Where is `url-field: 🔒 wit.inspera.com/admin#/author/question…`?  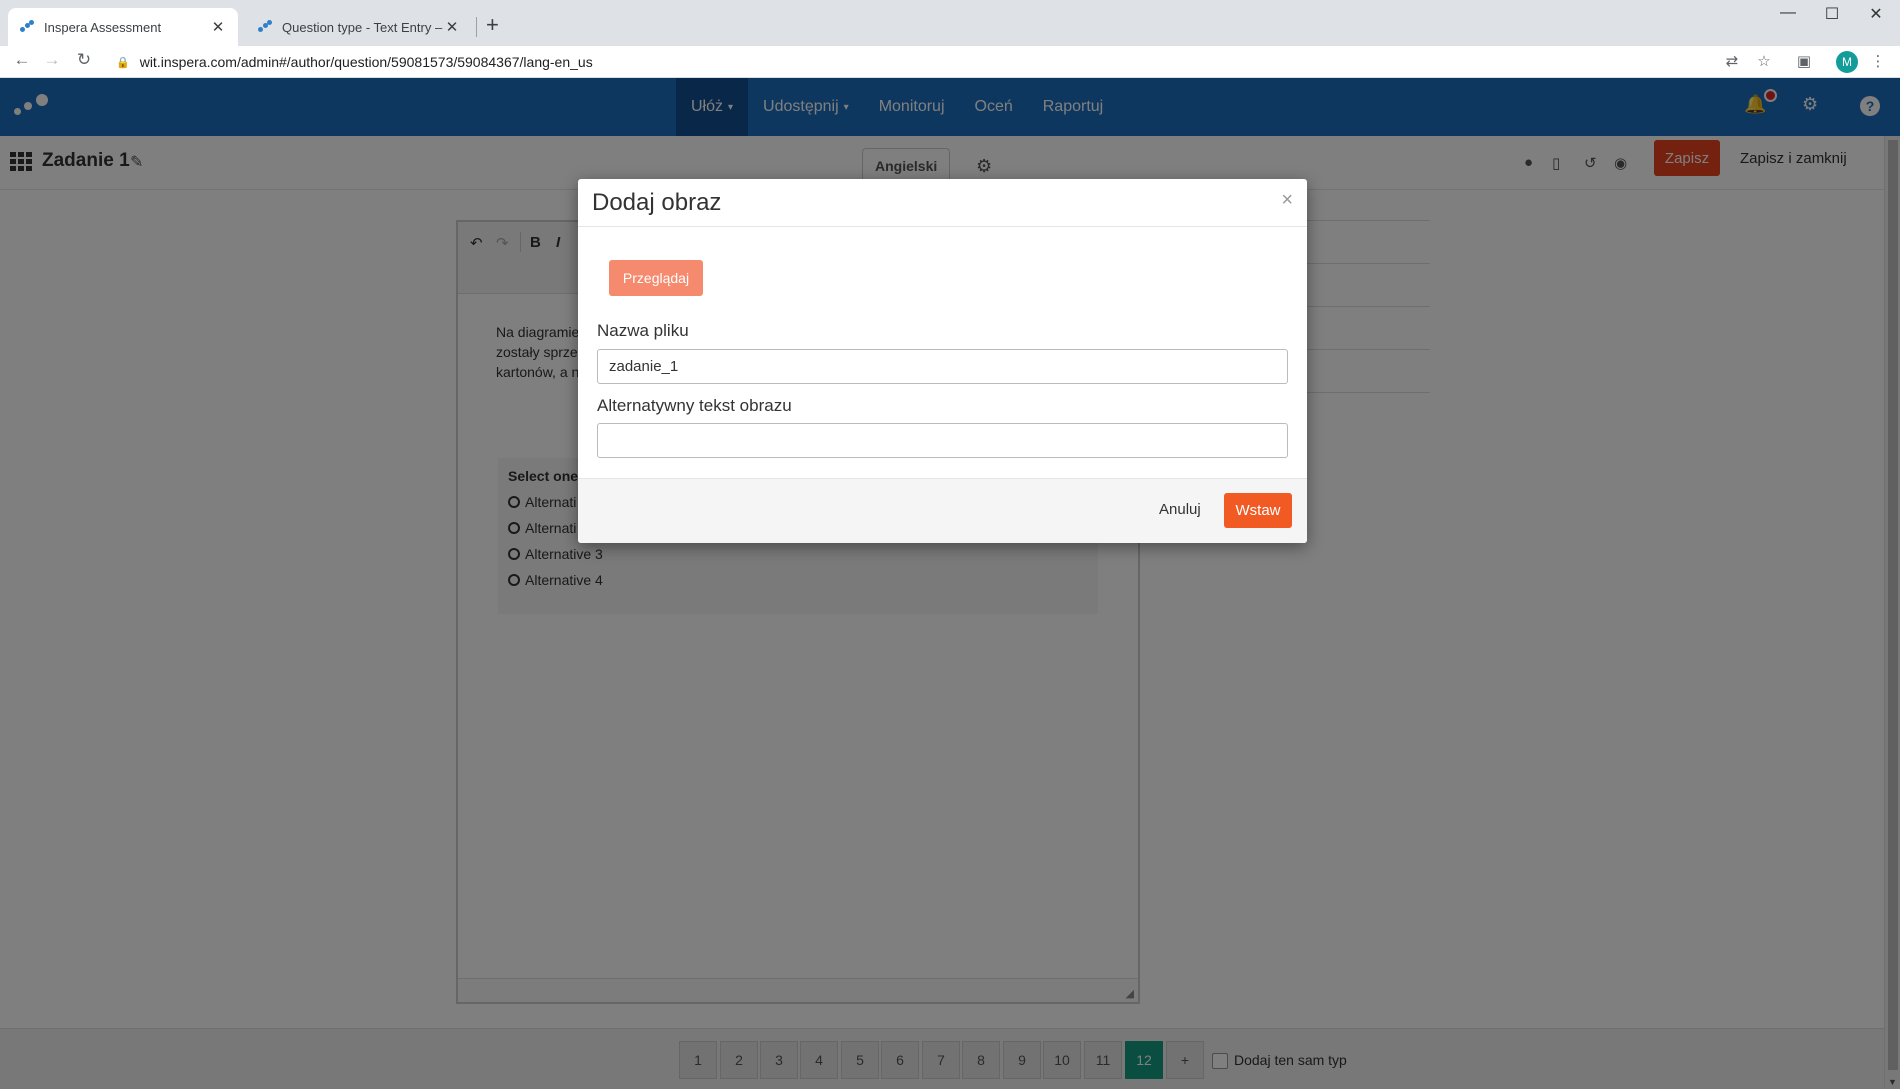
url-field: 🔒 wit.inspera.com/admin#/author/question… is located at coordinates (886, 62).